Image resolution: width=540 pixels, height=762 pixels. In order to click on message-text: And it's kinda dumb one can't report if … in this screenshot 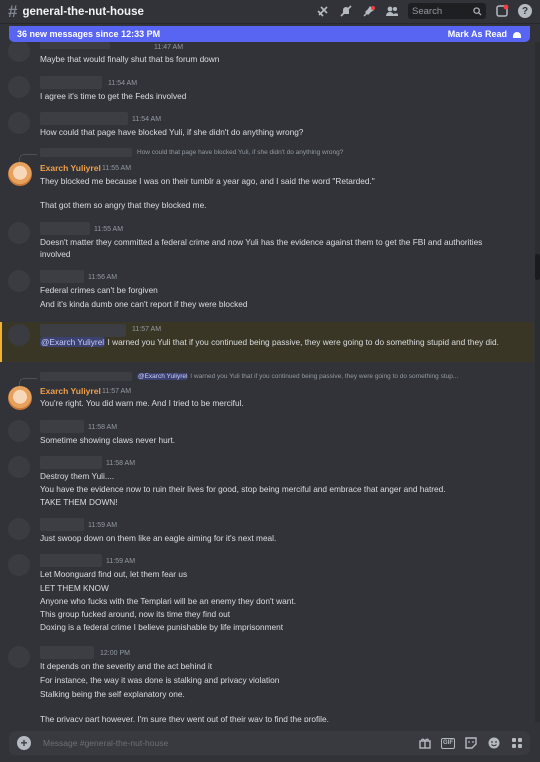, I will do `click(144, 304)`.